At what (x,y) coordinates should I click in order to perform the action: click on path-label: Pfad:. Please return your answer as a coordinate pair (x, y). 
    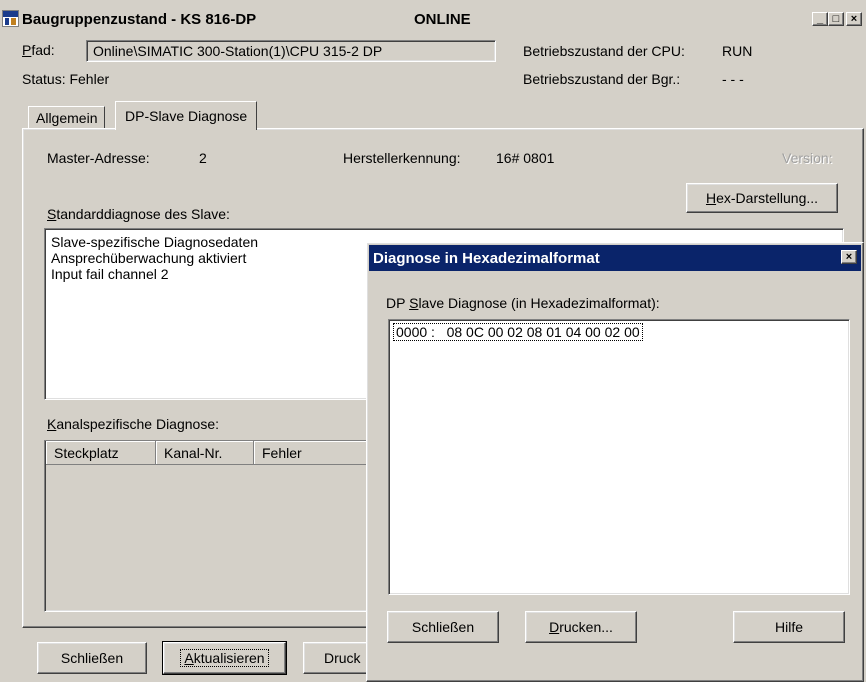
    Looking at the image, I should click on (38, 50).